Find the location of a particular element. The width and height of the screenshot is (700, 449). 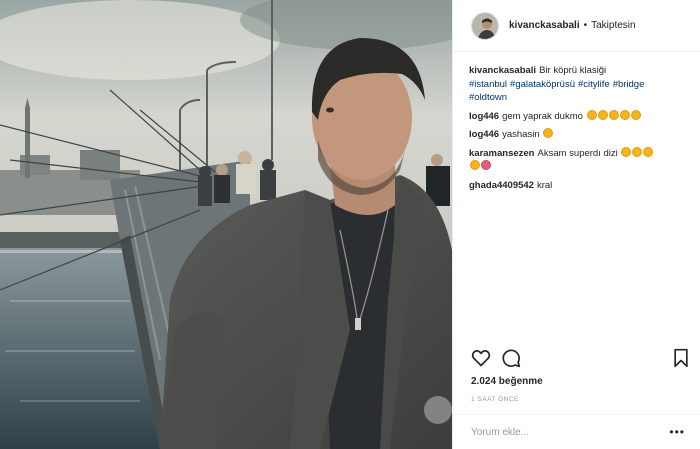

comment-item: karamansezen Aksam superdı dizi is located at coordinates (580, 160).